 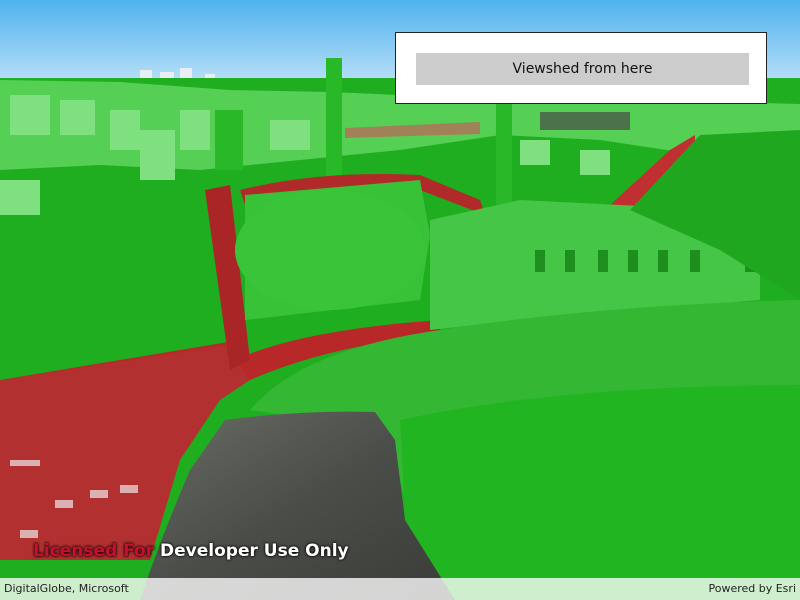 What do you see at coordinates (585, 121) in the screenshot?
I see `distant-dark-structure` at bounding box center [585, 121].